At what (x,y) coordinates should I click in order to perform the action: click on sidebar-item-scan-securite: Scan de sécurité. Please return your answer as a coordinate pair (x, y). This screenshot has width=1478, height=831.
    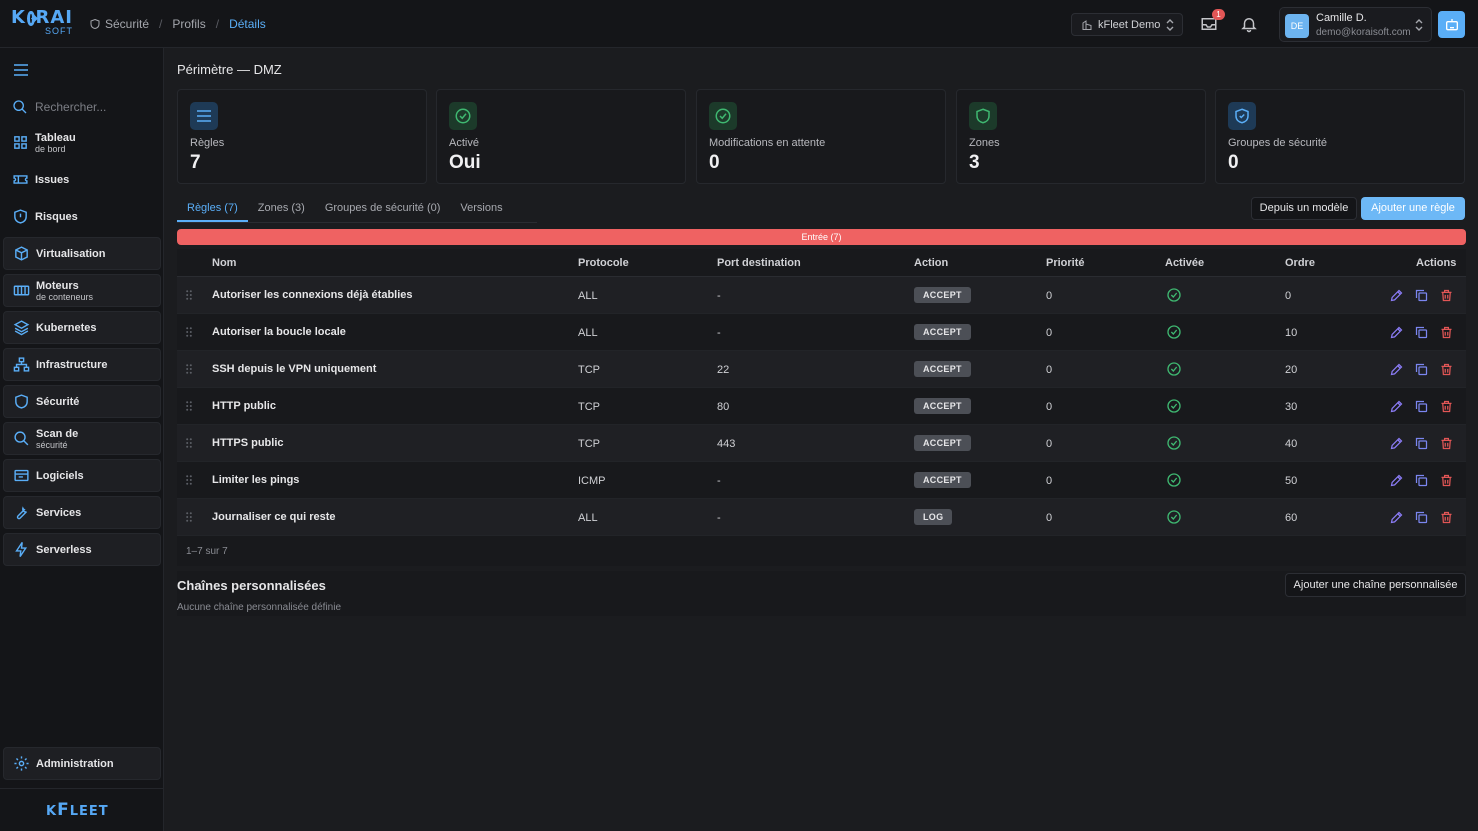
    Looking at the image, I should click on (82, 438).